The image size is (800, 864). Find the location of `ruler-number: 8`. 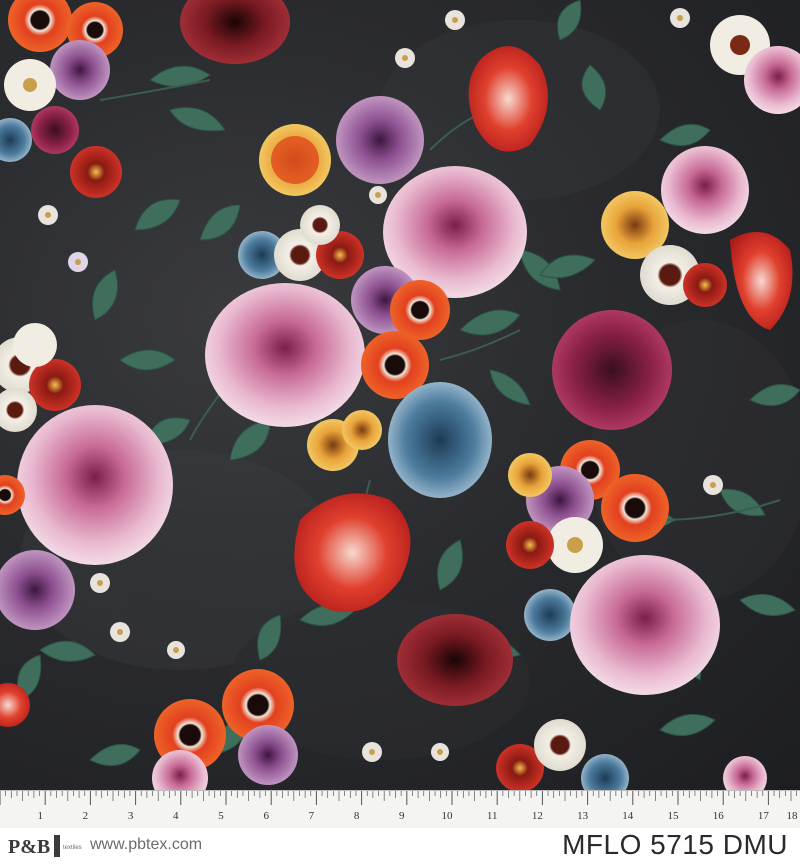

ruler-number: 8 is located at coordinates (357, 816).